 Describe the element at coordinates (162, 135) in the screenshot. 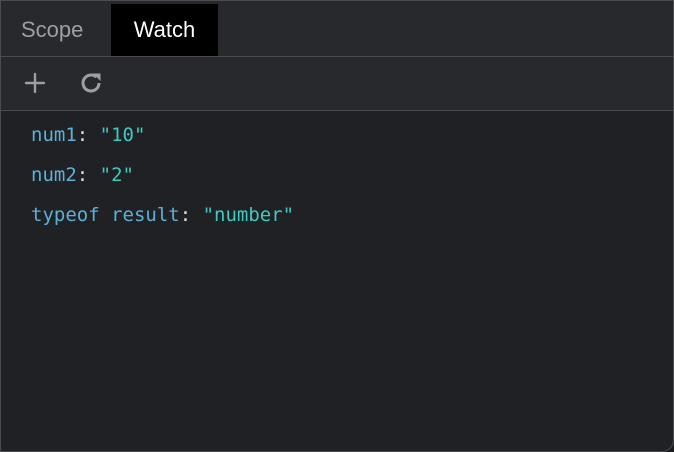

I see `watch-expression-row: num1: "10"` at that location.